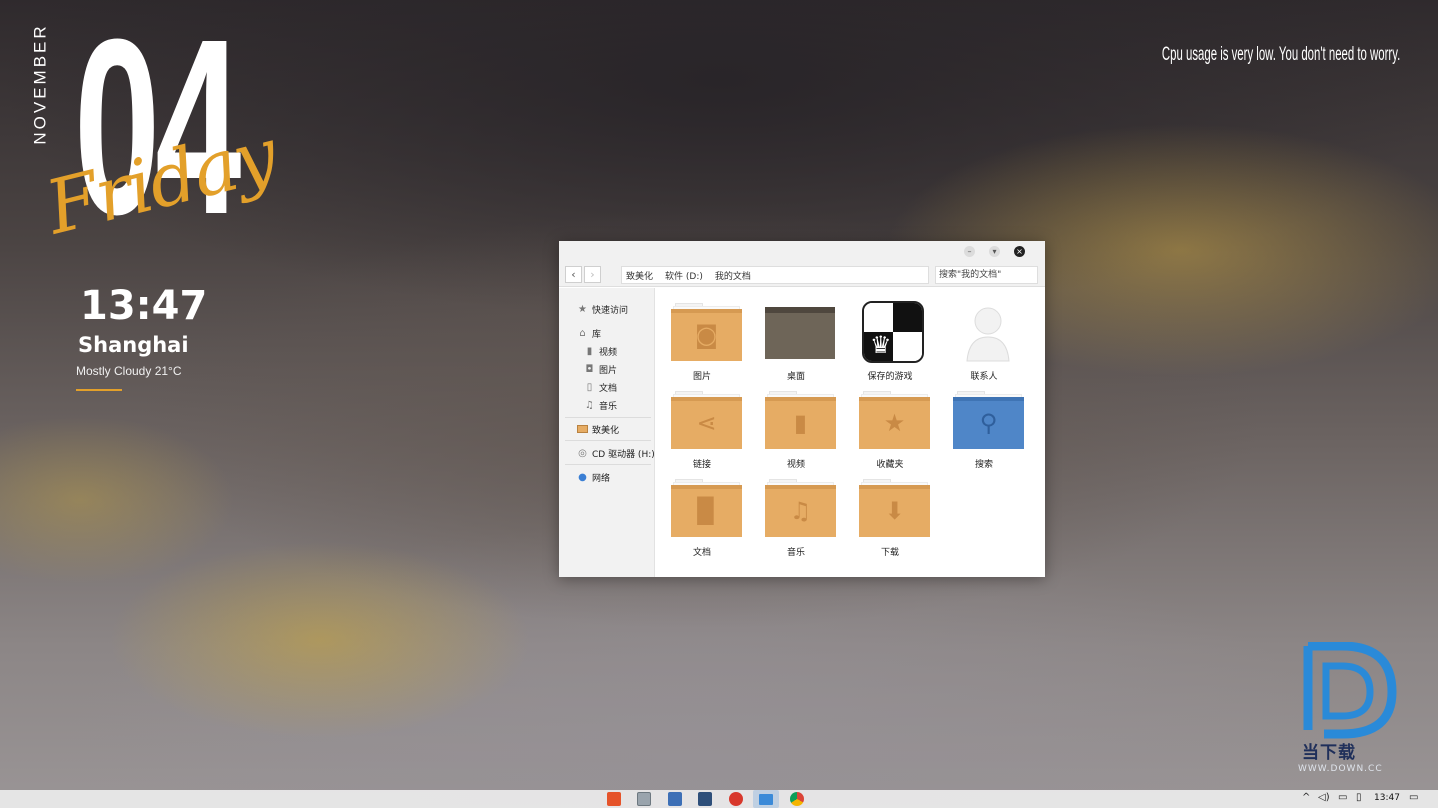 The width and height of the screenshot is (1438, 808). I want to click on folder-item-favorites: ★ 收藏夹, so click(890, 424).